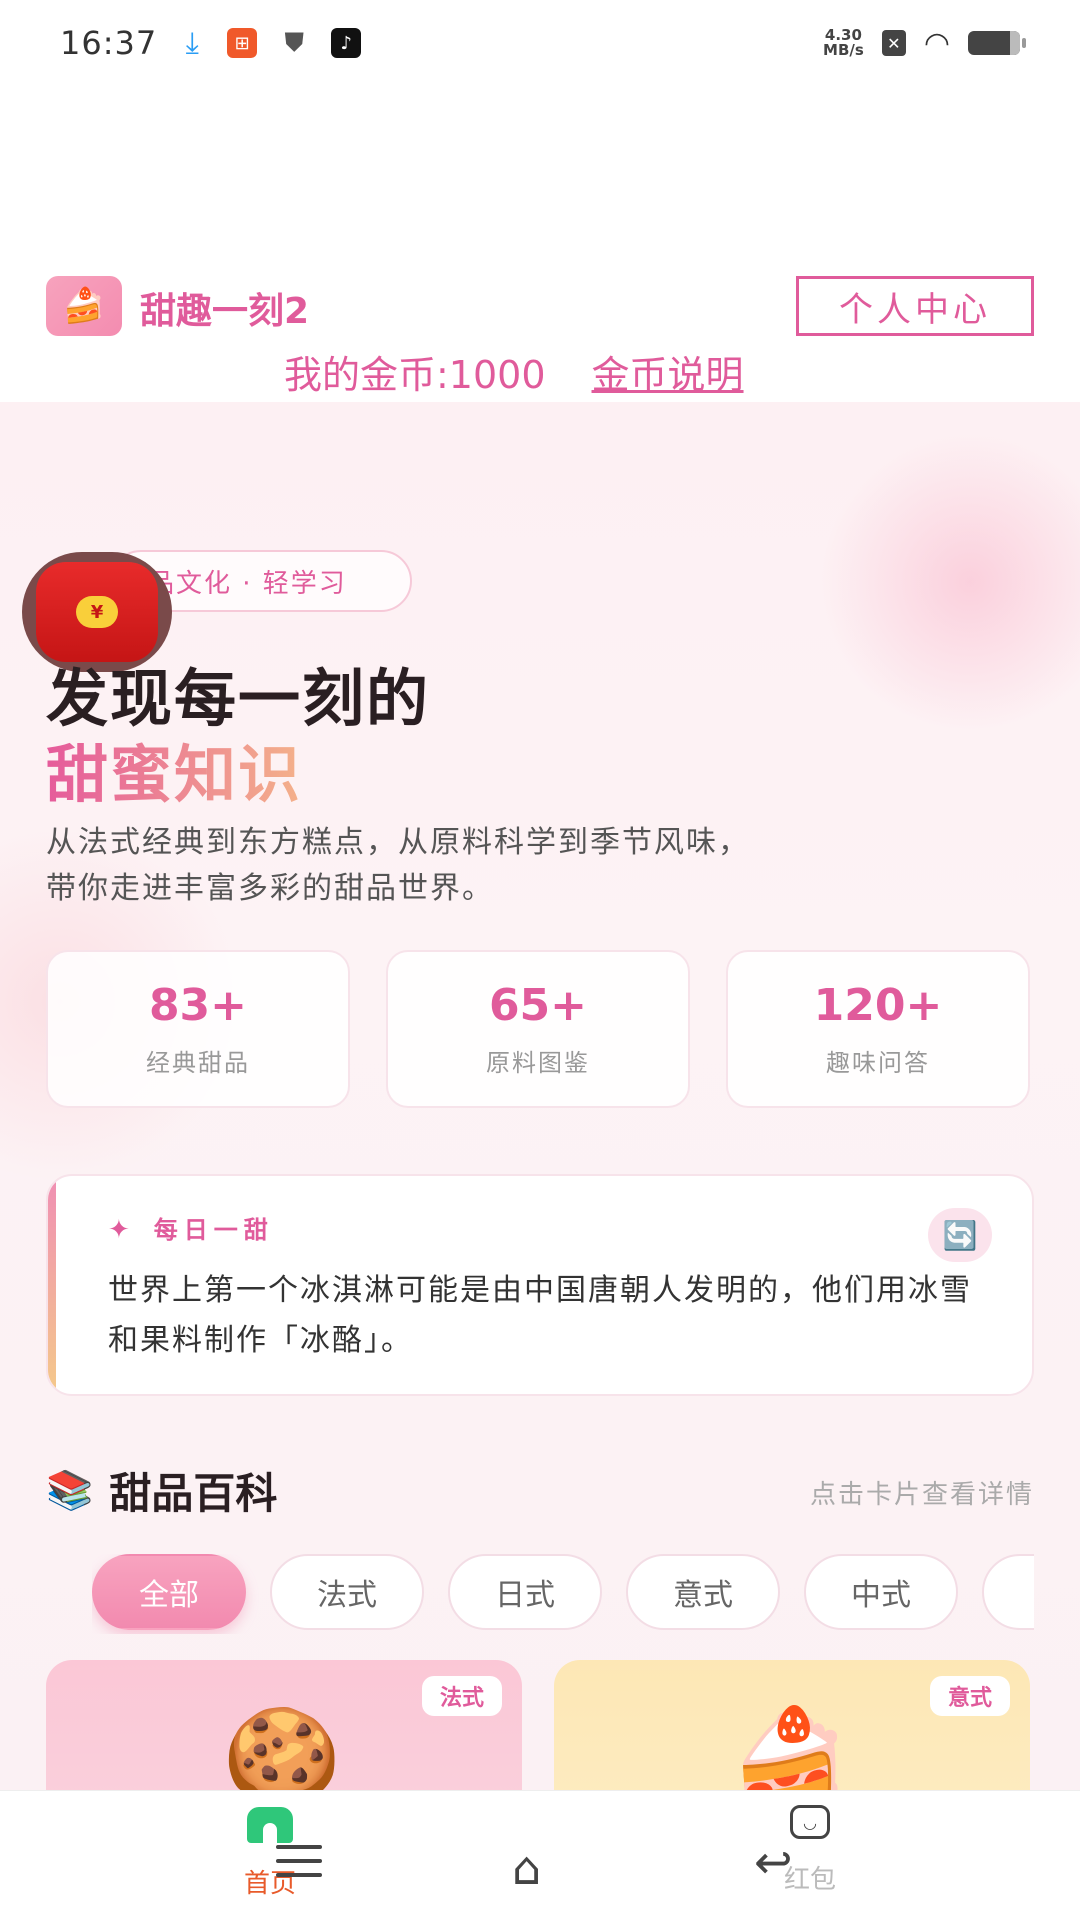  I want to click on coin-row: 我的金币:1000 金币说明, so click(514, 371).